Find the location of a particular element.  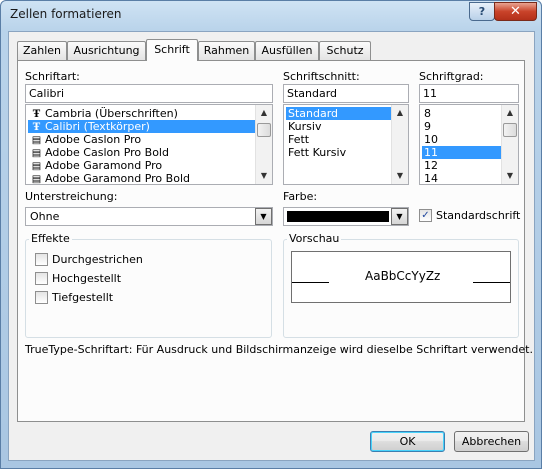

tab-ausfuellen: Ausfüllen is located at coordinates (287, 50).